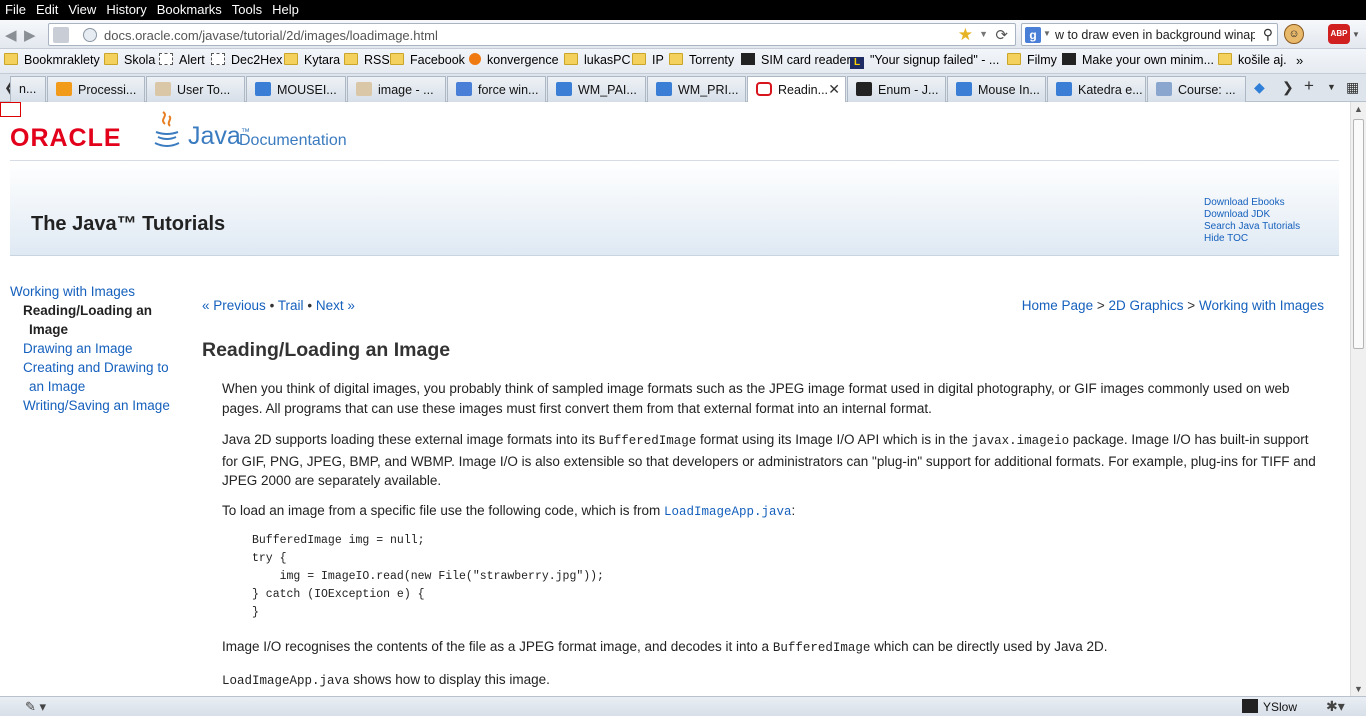 The width and height of the screenshot is (1366, 716). What do you see at coordinates (90, 35) in the screenshot?
I see `globe-icon` at bounding box center [90, 35].